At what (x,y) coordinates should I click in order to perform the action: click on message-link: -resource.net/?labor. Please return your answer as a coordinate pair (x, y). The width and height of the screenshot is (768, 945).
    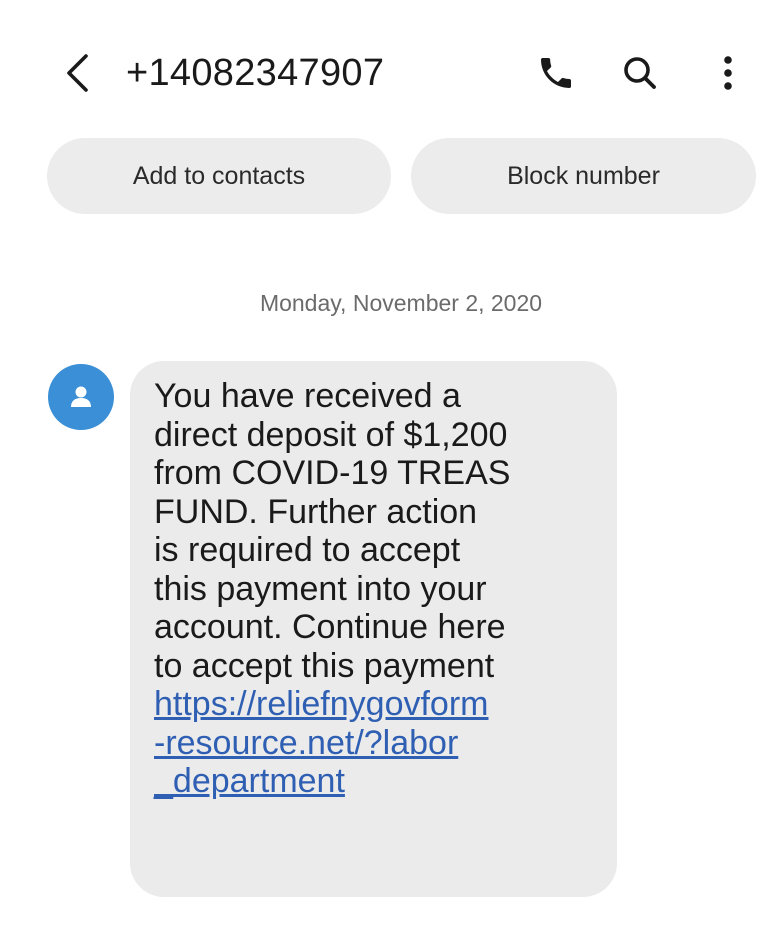
    Looking at the image, I should click on (375, 743).